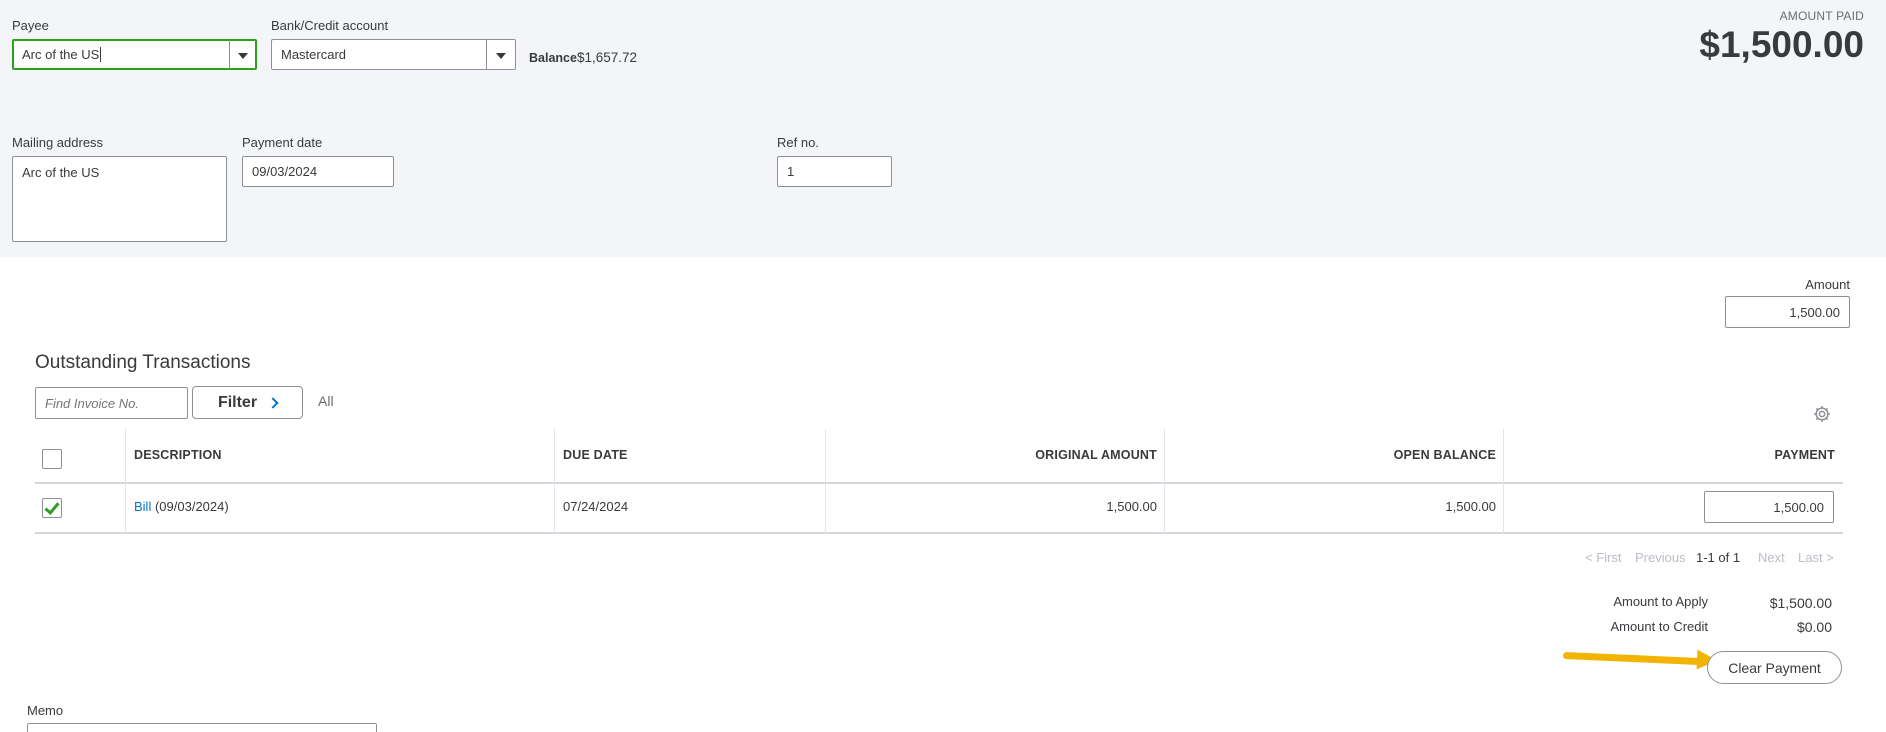 Image resolution: width=1886 pixels, height=732 pixels. I want to click on payment-date-field: 09/03/2024, so click(318, 171).